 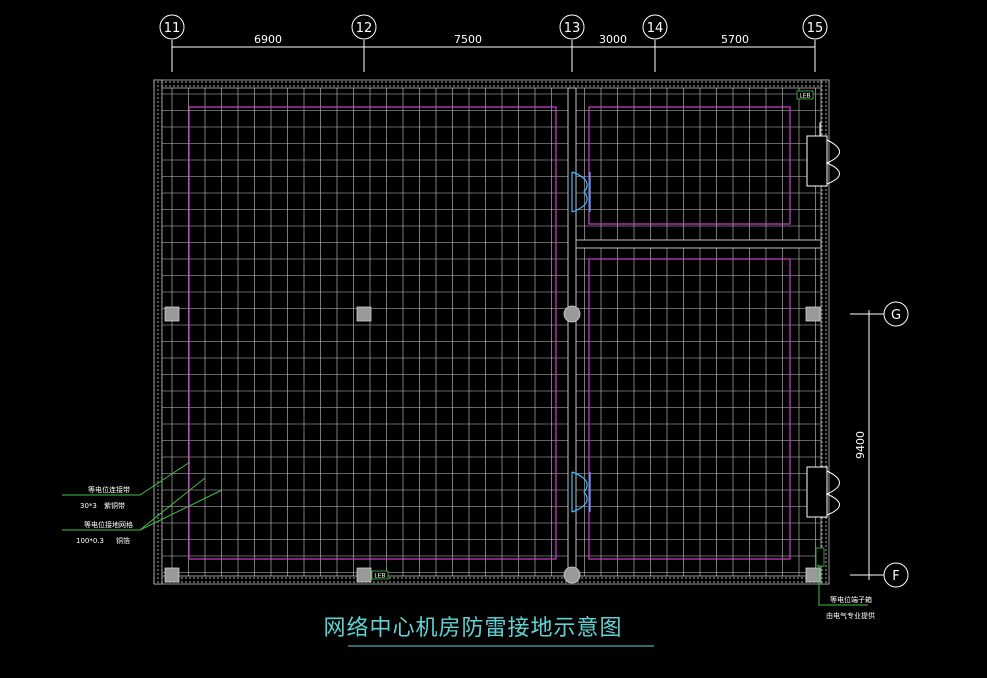 I want to click on note-bonding-strip-label: 等电位连接带, so click(x=109, y=489).